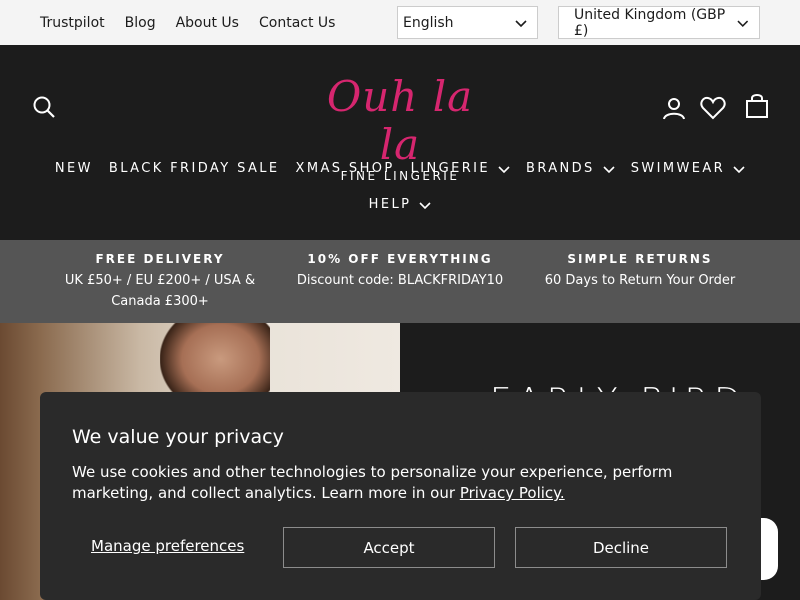 The width and height of the screenshot is (800, 600). I want to click on nav-black-friday-sale: BLACK FRIDAY SALE, so click(194, 168).